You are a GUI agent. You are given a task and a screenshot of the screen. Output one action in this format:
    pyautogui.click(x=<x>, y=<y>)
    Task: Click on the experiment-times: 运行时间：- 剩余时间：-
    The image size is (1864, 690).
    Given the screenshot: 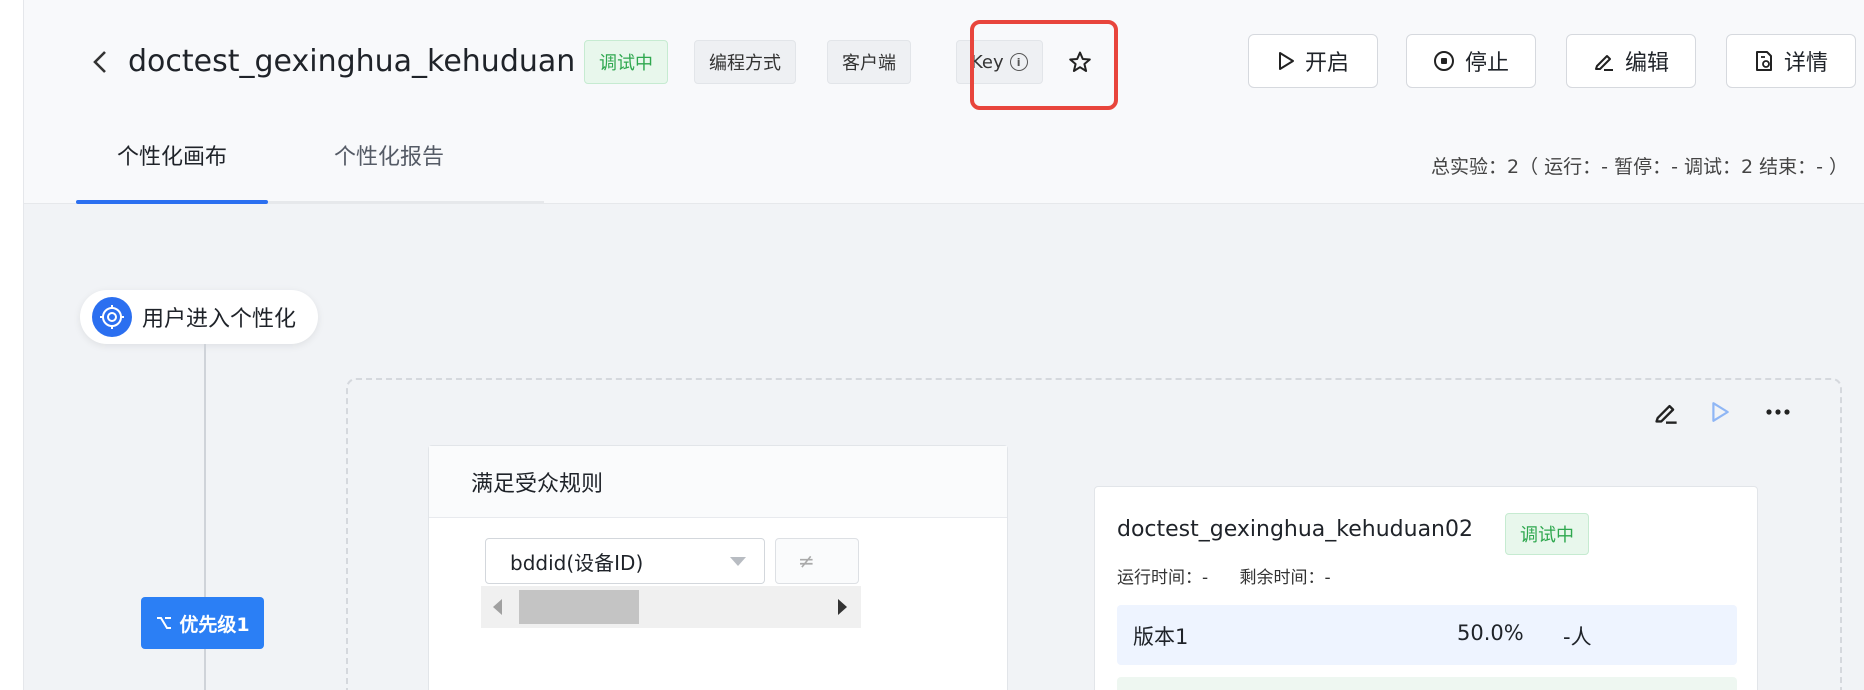 What is the action you would take?
    pyautogui.click(x=1237, y=575)
    